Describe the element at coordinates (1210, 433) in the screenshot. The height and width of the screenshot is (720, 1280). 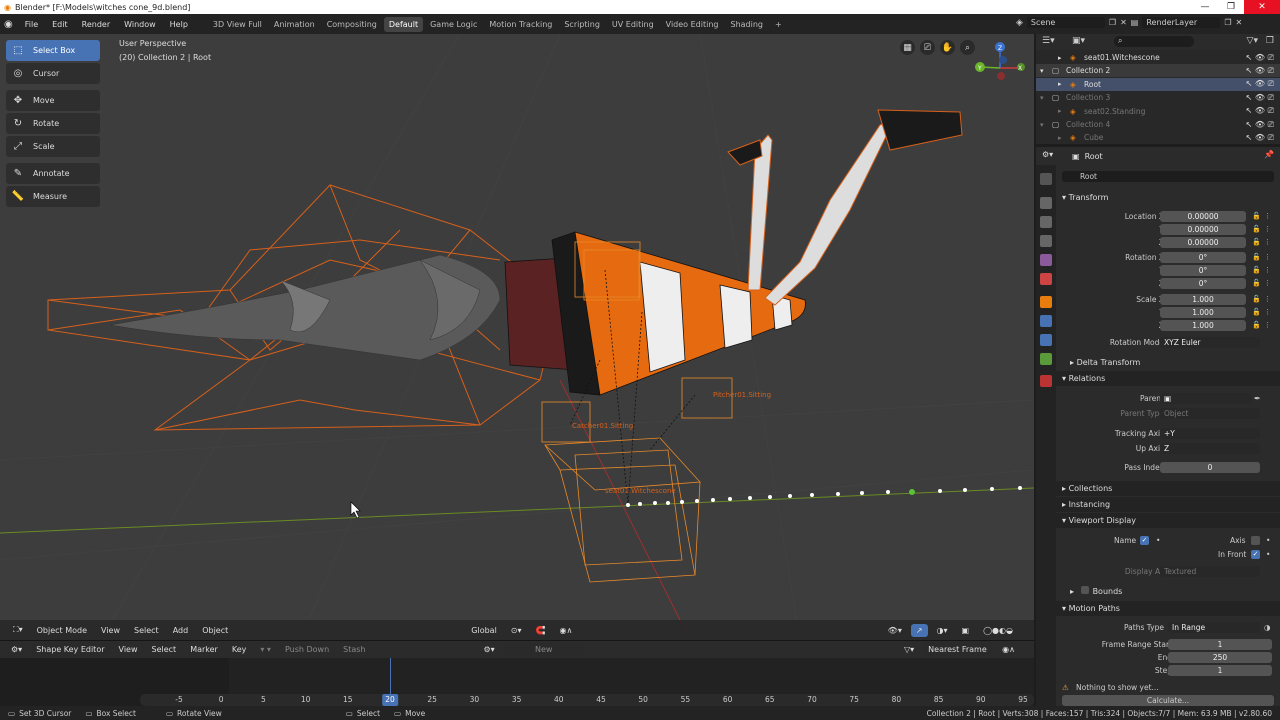
I see `tracking-axis-dropdown: +Y` at that location.